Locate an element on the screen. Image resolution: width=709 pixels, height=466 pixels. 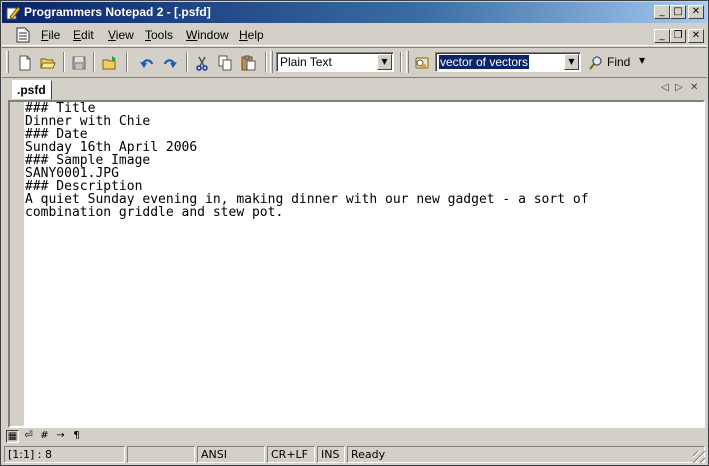
maximize-button: □ is located at coordinates (678, 12).